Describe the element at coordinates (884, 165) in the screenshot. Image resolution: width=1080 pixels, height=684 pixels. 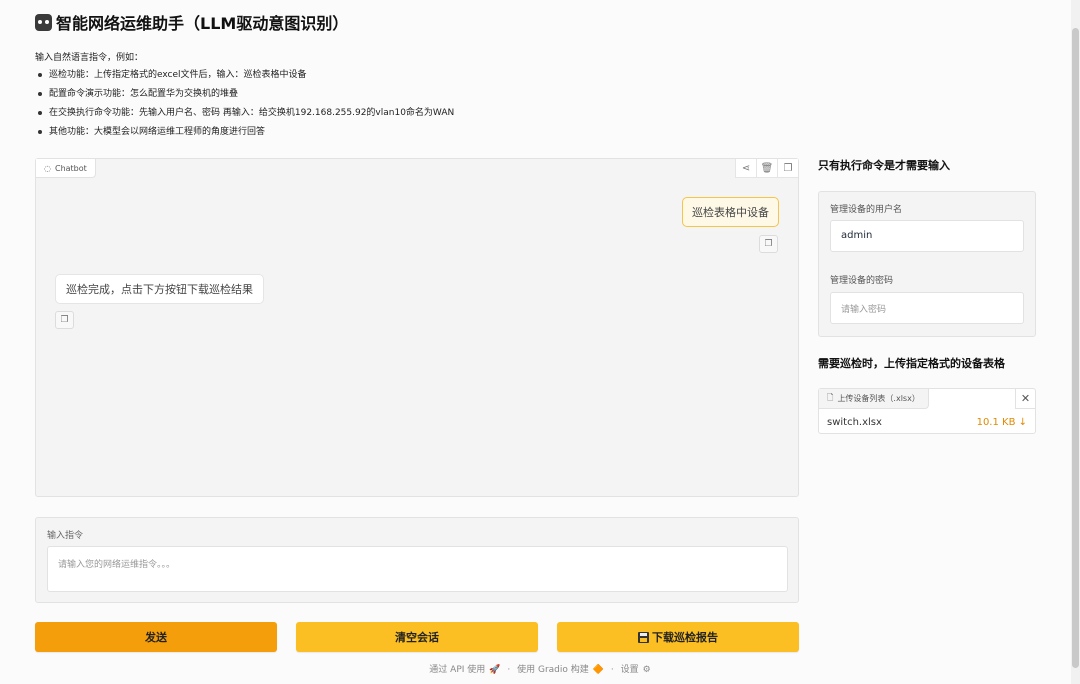
I see `credentials-heading: 只有执行命令是才需要输入` at that location.